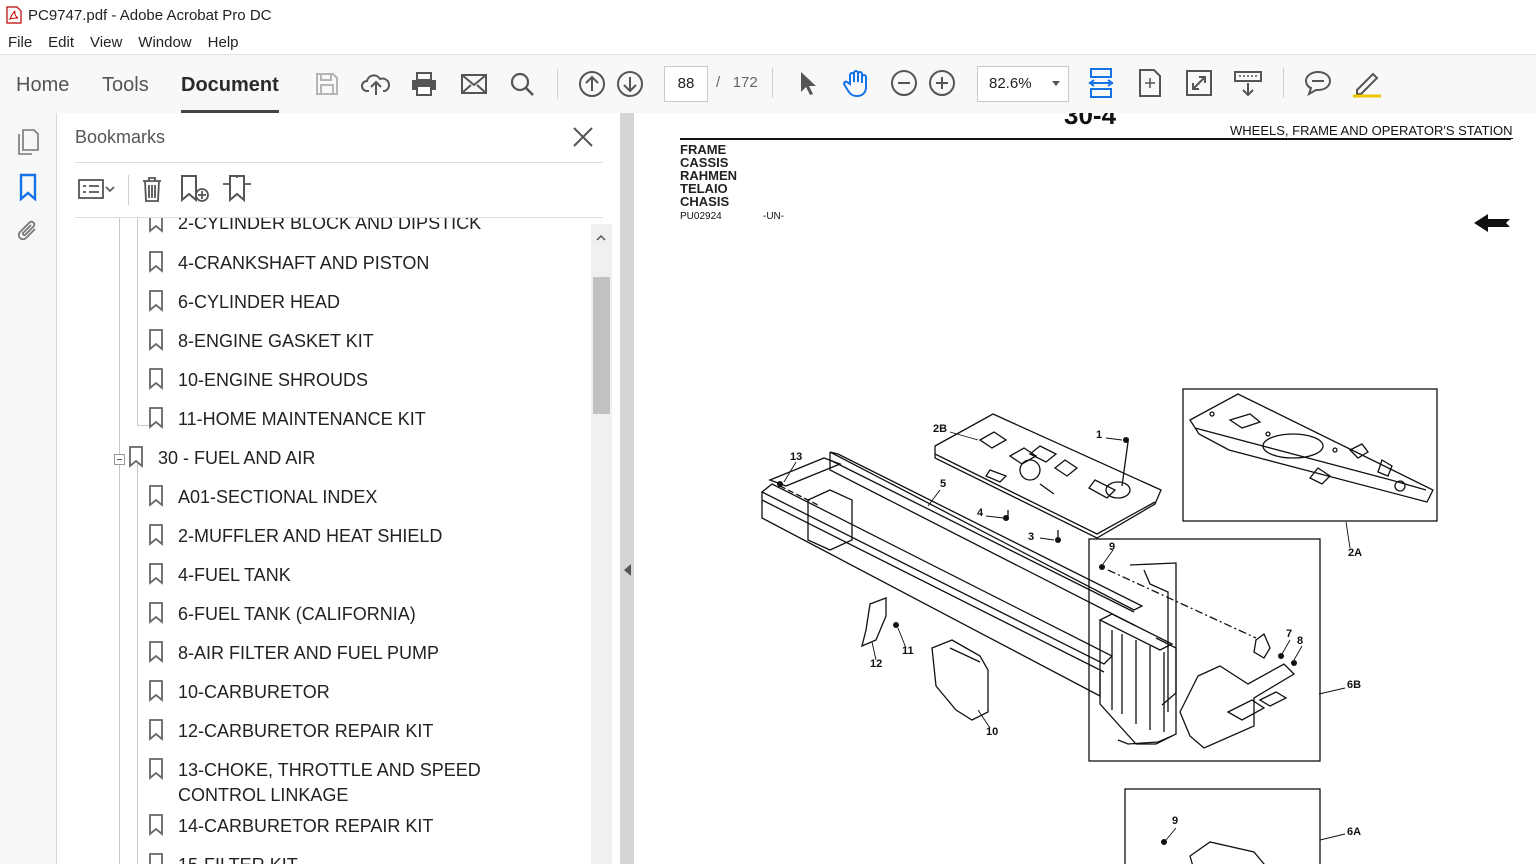 The image size is (1536, 864). Describe the element at coordinates (314, 227) in the screenshot. I see `bookmark-item: 2-CYLINDER BLOCK AND DIPSTICK` at that location.